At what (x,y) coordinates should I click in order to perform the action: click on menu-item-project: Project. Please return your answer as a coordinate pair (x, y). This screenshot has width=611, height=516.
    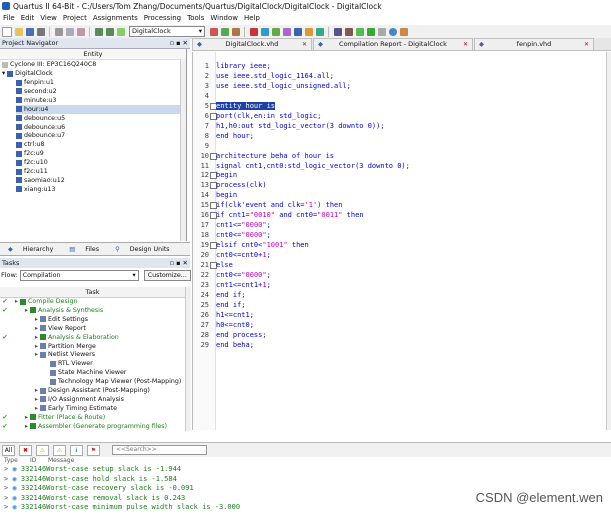
    Looking at the image, I should click on (75, 18).